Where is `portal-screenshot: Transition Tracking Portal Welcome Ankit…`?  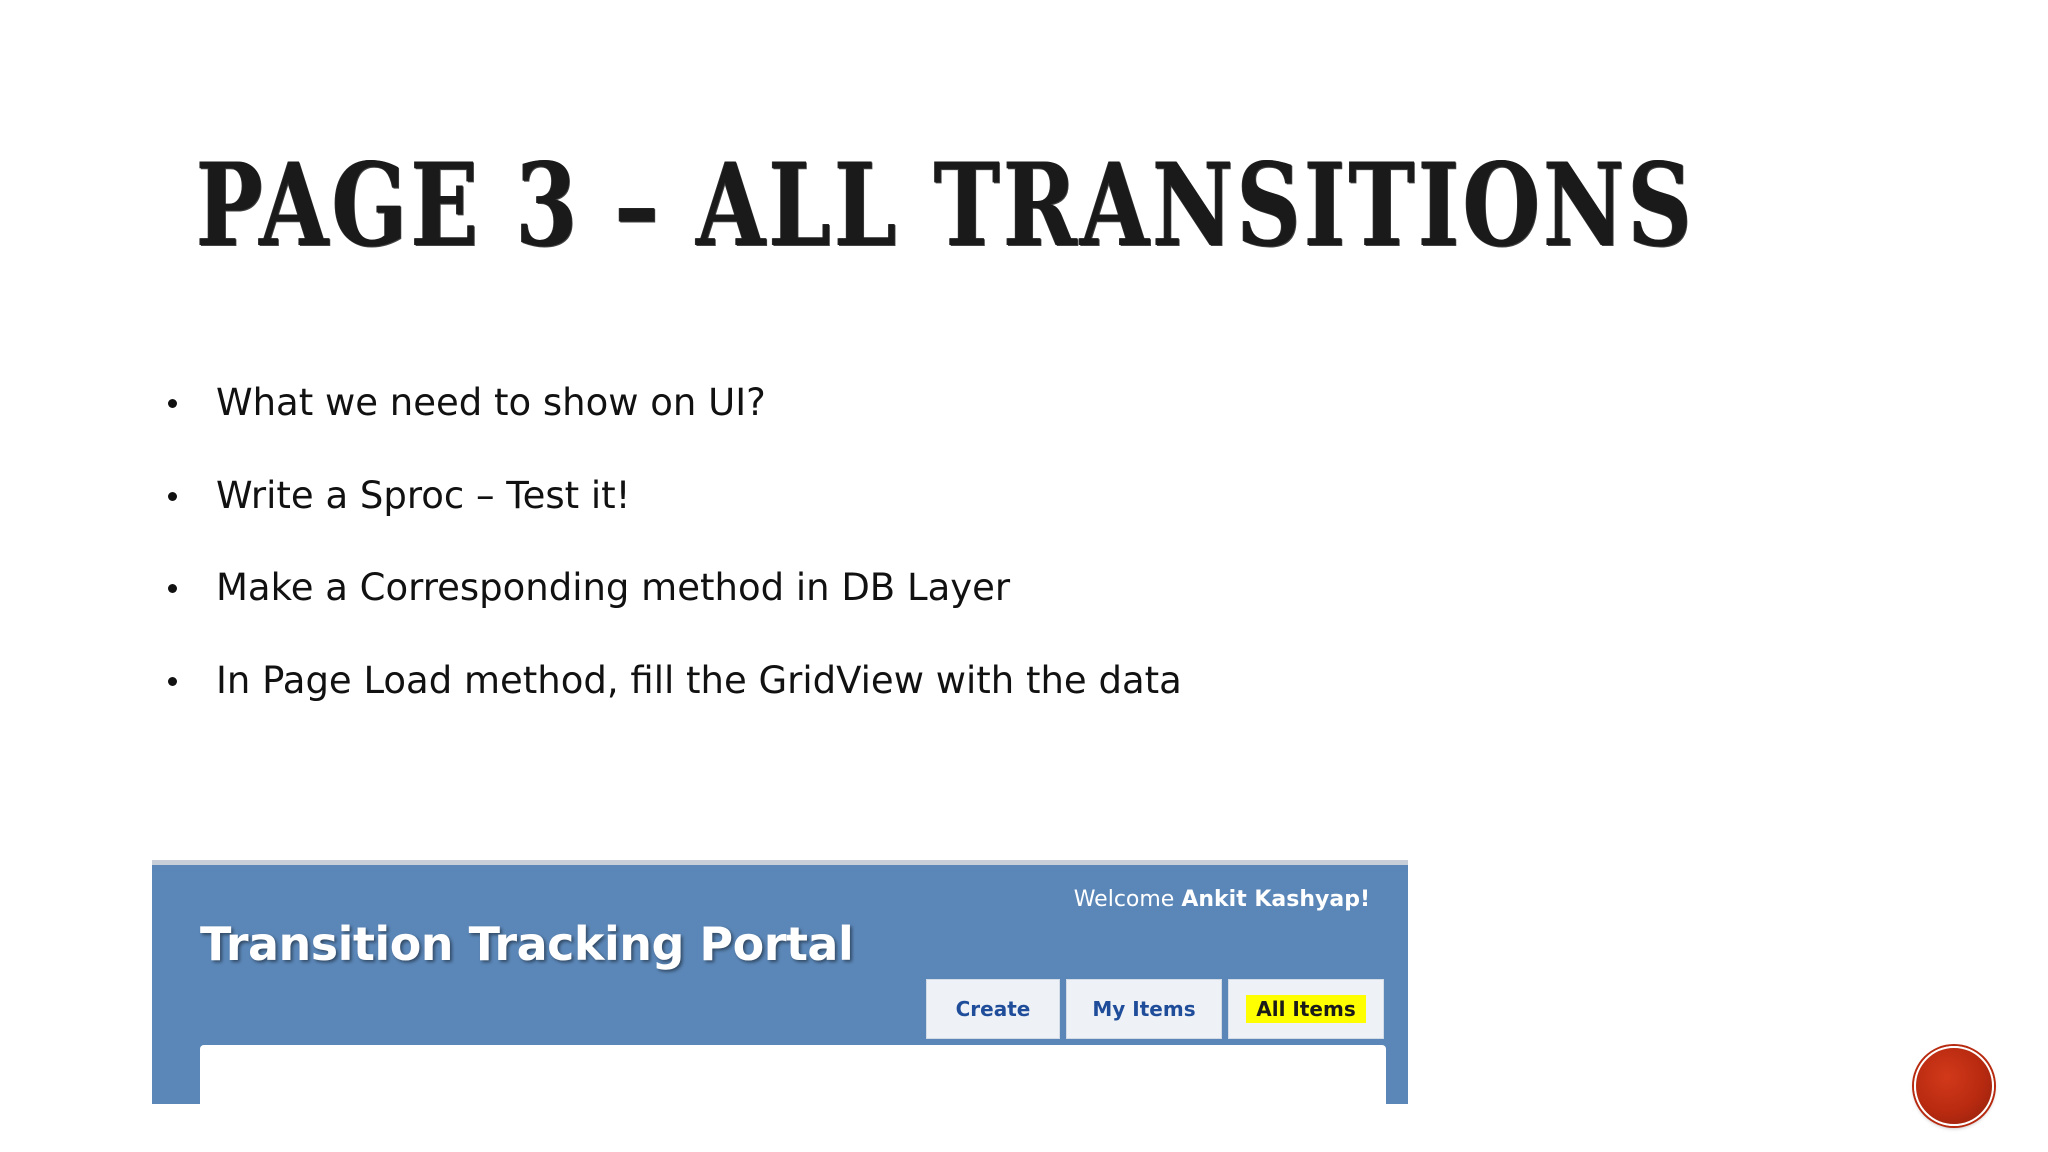 portal-screenshot: Transition Tracking Portal Welcome Ankit… is located at coordinates (780, 982).